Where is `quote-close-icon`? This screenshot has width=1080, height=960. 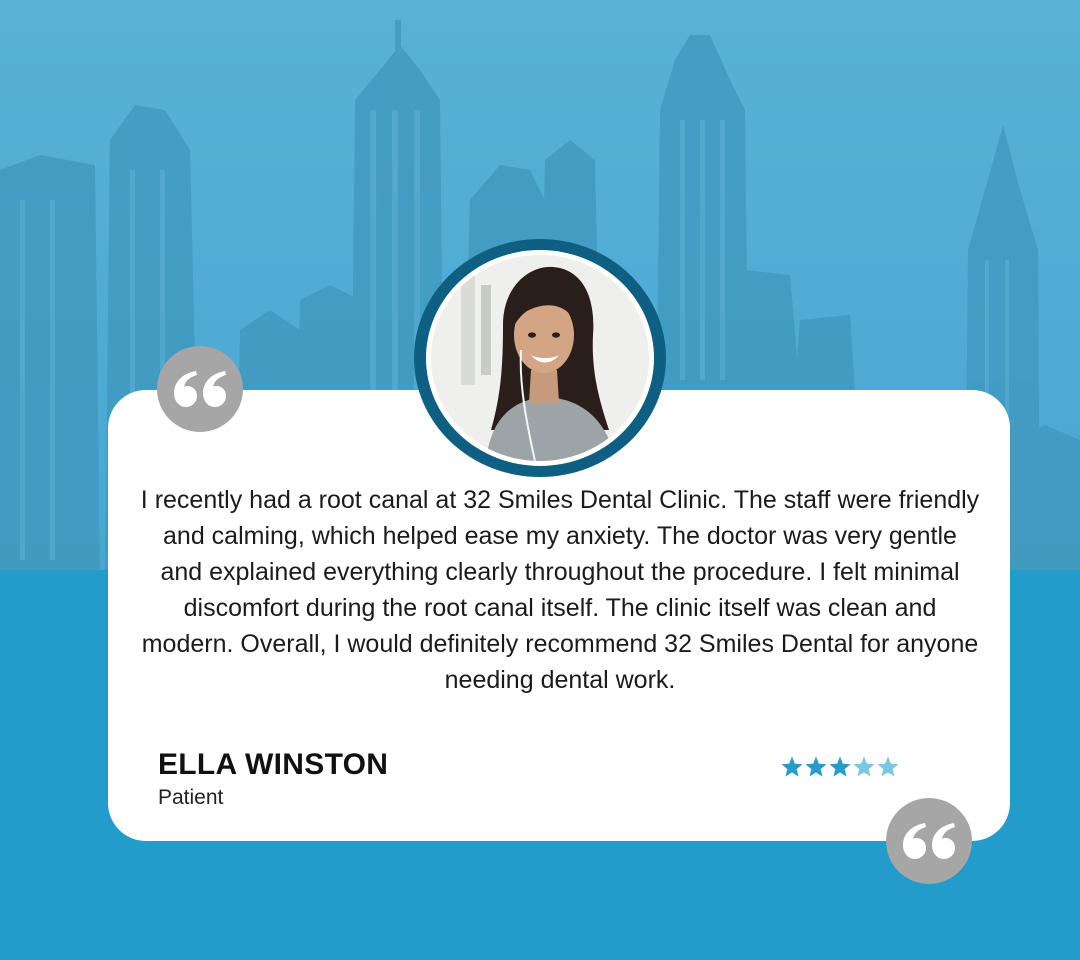
quote-close-icon is located at coordinates (929, 841).